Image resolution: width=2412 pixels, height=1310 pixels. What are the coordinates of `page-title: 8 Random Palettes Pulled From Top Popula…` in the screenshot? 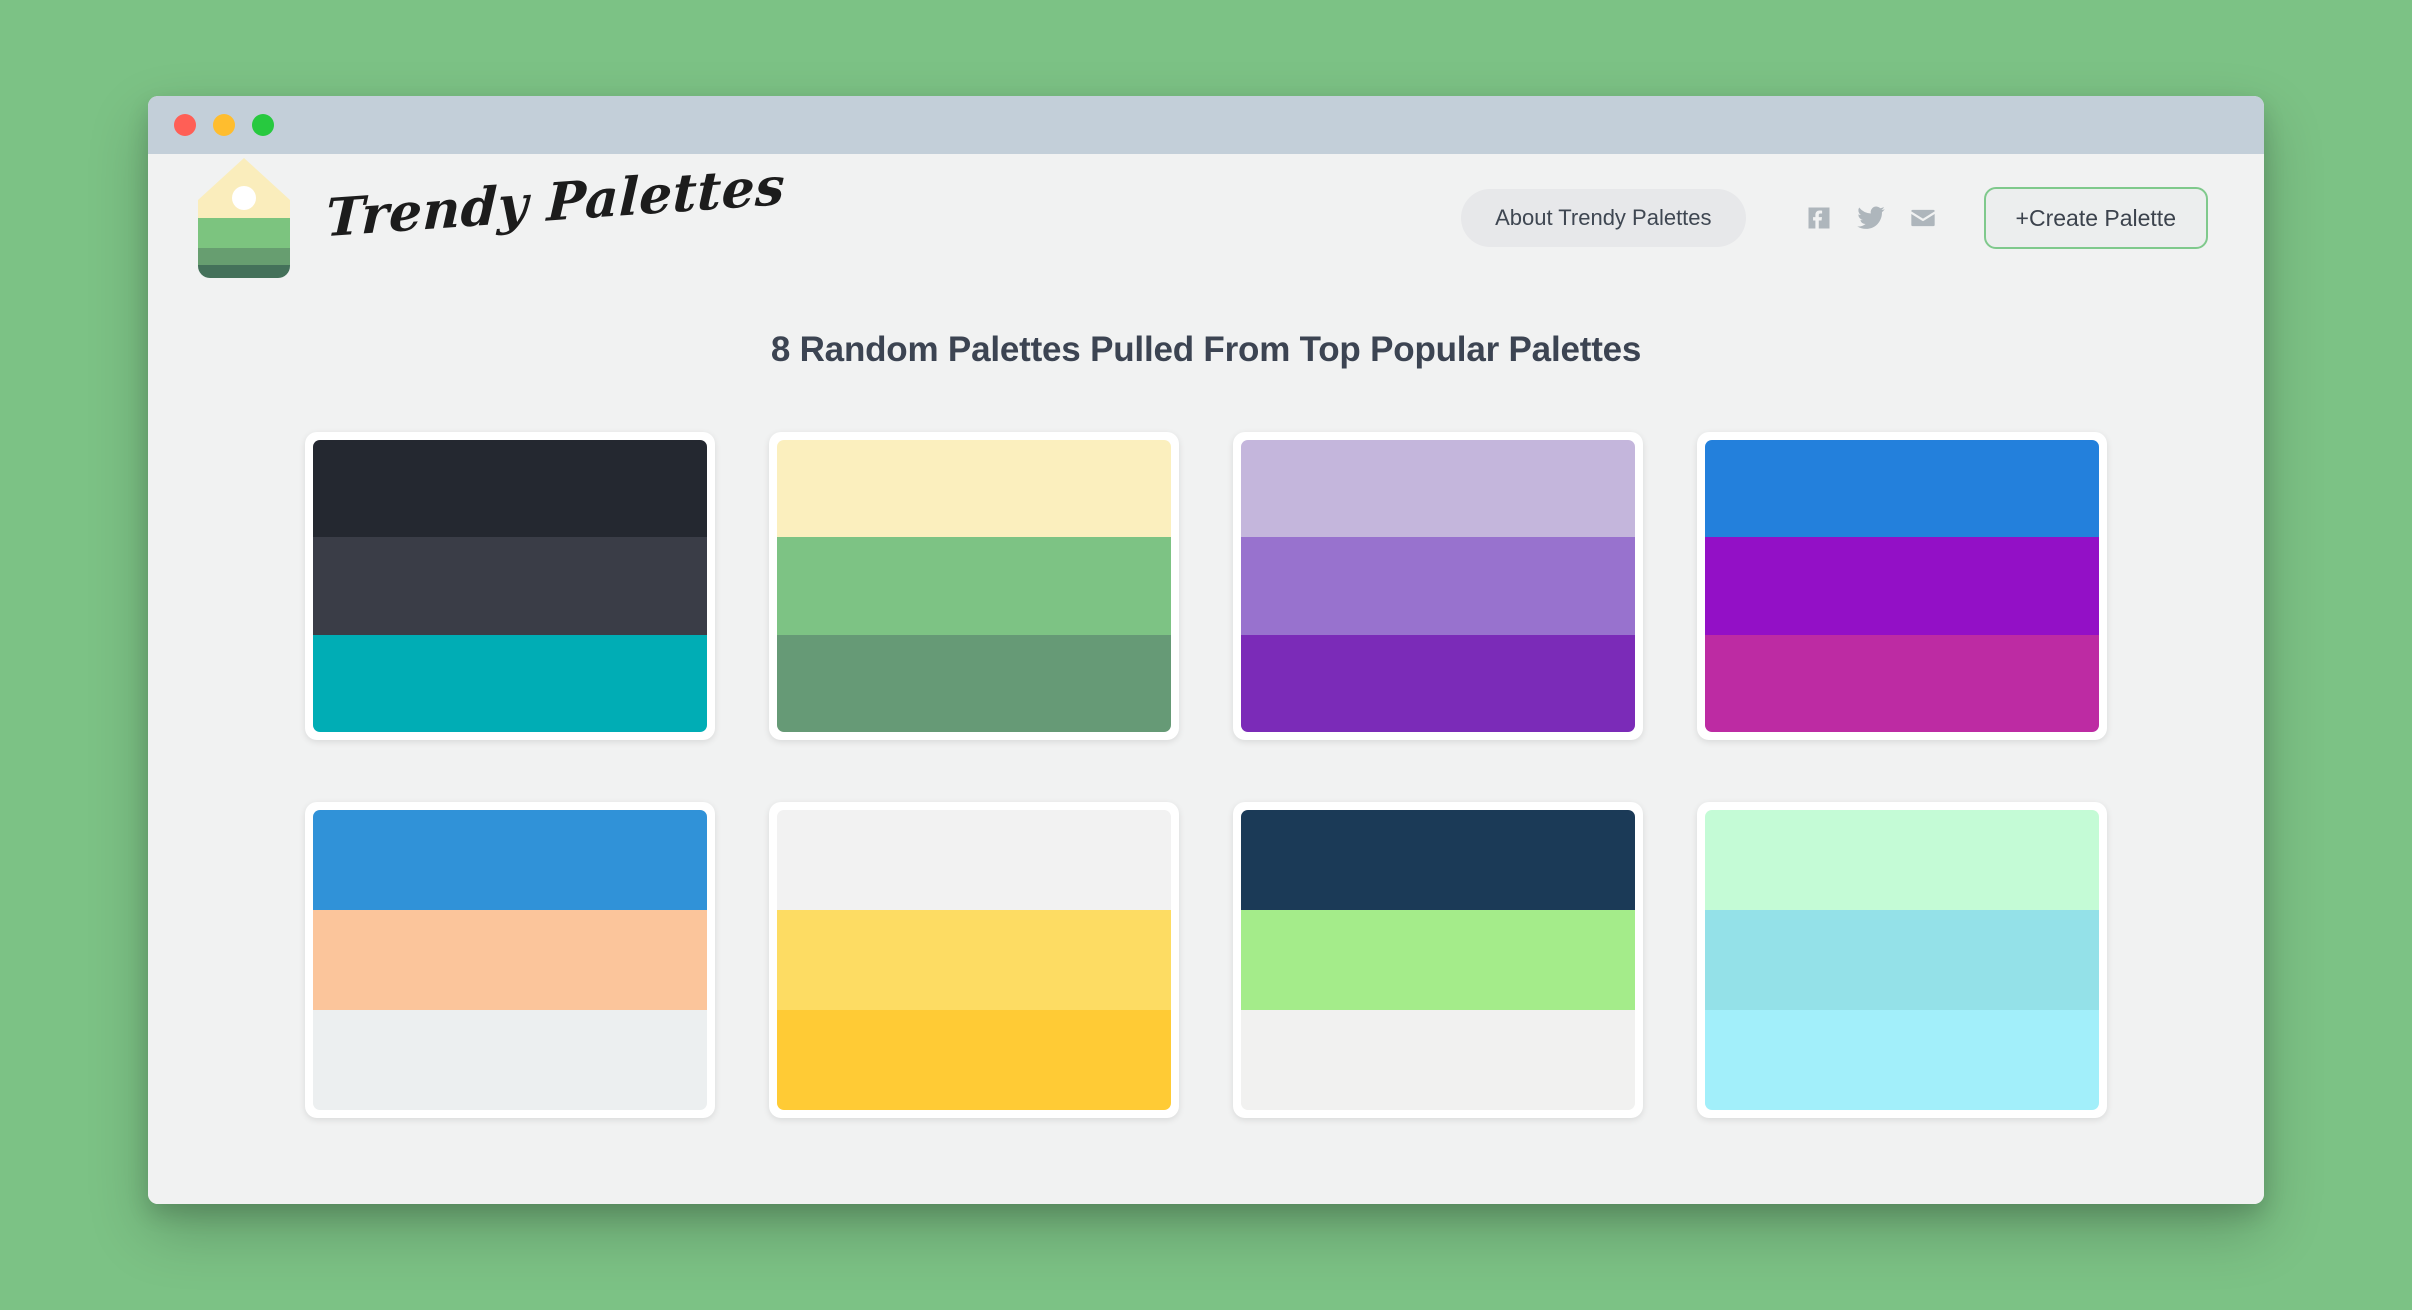 It's located at (1206, 349).